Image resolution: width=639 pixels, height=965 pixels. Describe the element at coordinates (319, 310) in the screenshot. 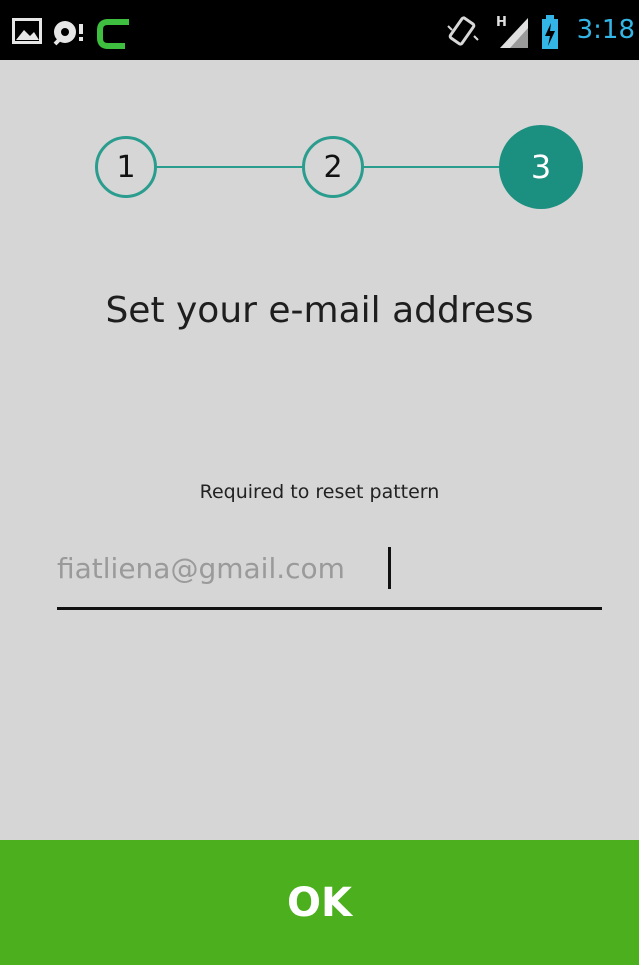

I see `page-title: Set your e-mail address` at that location.